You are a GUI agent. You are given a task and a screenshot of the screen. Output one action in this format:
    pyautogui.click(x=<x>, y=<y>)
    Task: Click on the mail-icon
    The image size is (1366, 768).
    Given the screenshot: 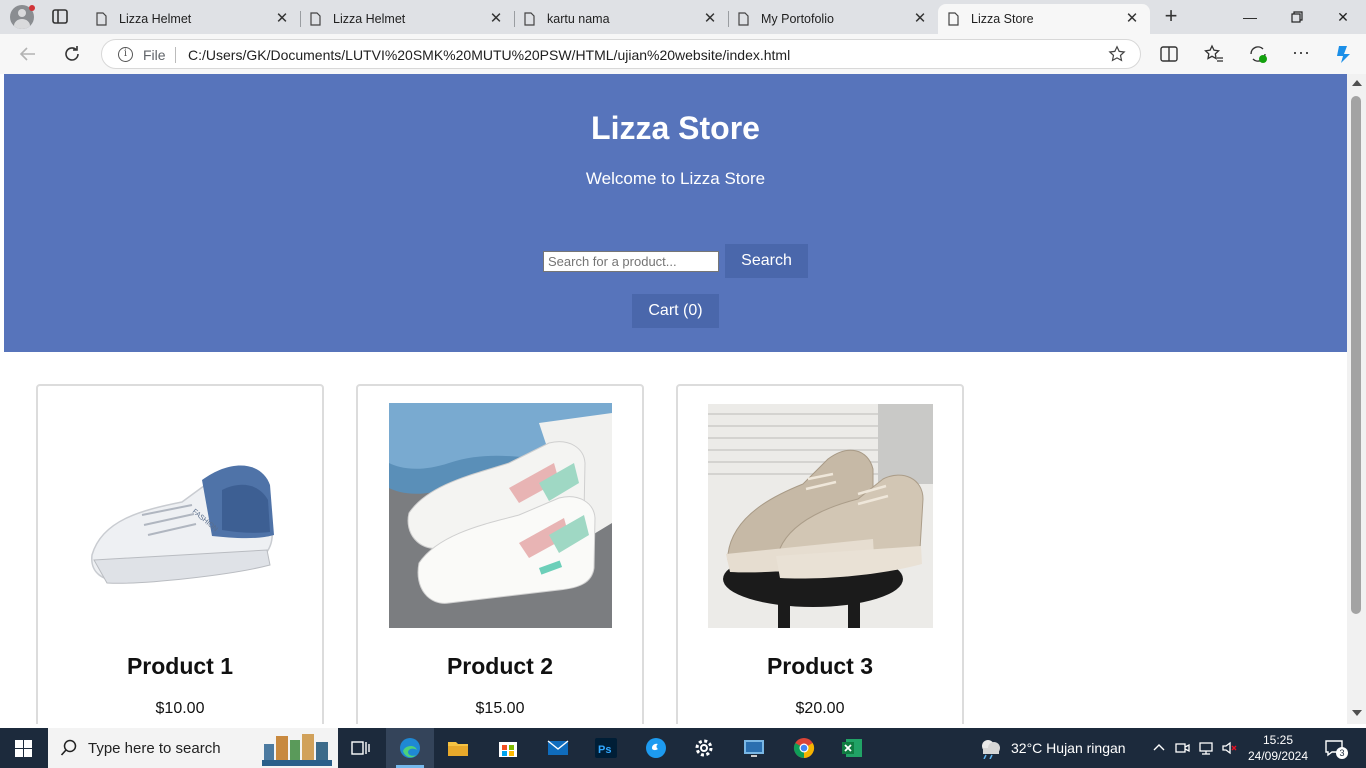 What is the action you would take?
    pyautogui.click(x=558, y=748)
    